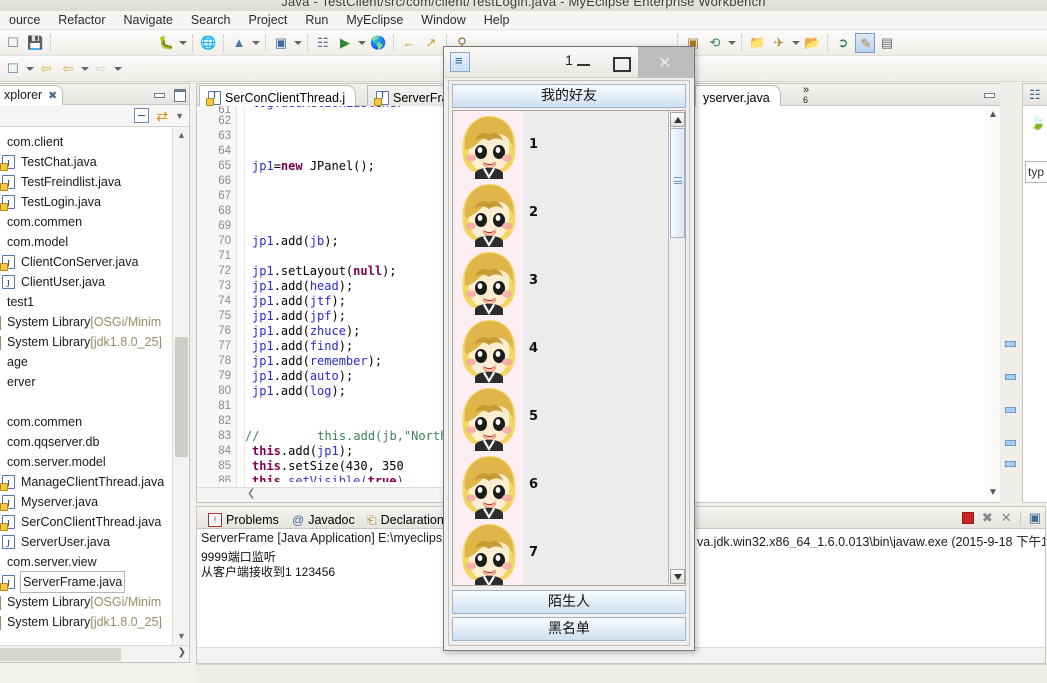 The width and height of the screenshot is (1047, 683). I want to click on perspective-other-icon: ▤, so click(887, 43).